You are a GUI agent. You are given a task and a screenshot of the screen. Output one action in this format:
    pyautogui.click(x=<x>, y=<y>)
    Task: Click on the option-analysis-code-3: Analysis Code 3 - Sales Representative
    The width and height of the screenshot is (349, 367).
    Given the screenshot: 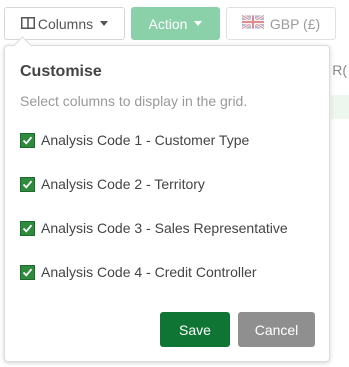 What is the action you would take?
    pyautogui.click(x=154, y=228)
    